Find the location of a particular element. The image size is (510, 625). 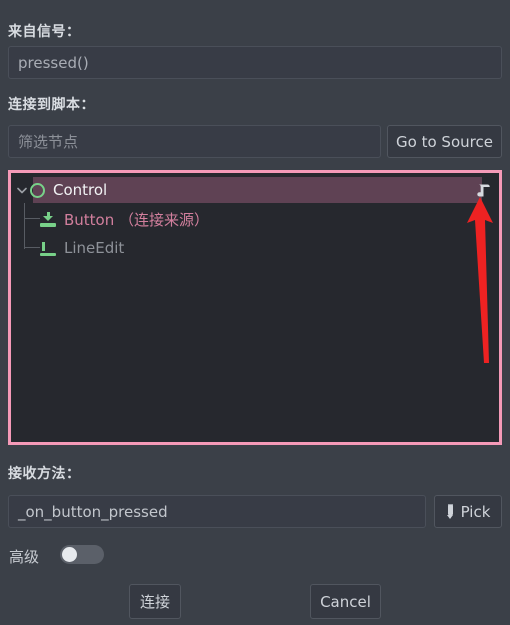

script-badge-icon is located at coordinates (483, 190).